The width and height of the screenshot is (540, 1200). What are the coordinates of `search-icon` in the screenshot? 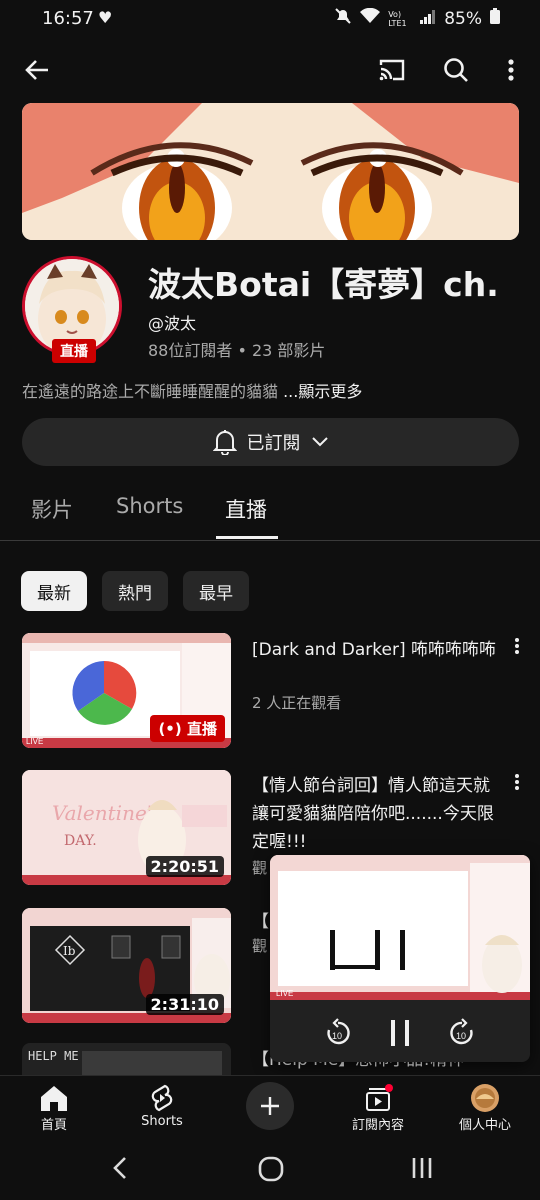 It's located at (456, 70).